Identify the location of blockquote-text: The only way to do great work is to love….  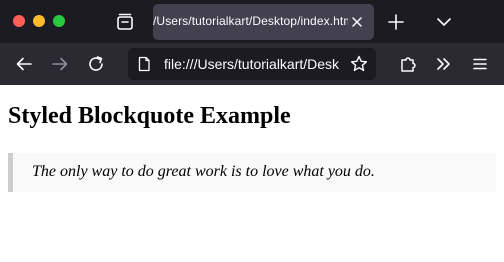
(203, 171).